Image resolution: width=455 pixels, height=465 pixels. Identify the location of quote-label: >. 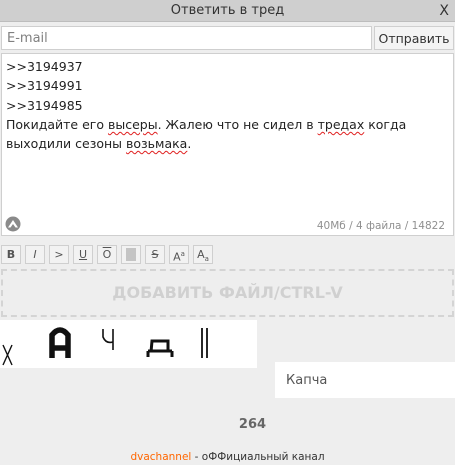
(59, 254).